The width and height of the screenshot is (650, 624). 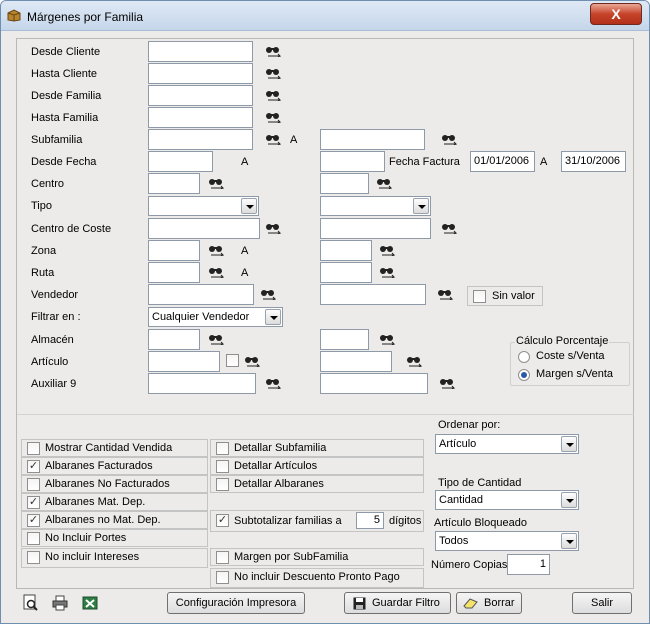 I want to click on coste-radio, so click(x=524, y=357).